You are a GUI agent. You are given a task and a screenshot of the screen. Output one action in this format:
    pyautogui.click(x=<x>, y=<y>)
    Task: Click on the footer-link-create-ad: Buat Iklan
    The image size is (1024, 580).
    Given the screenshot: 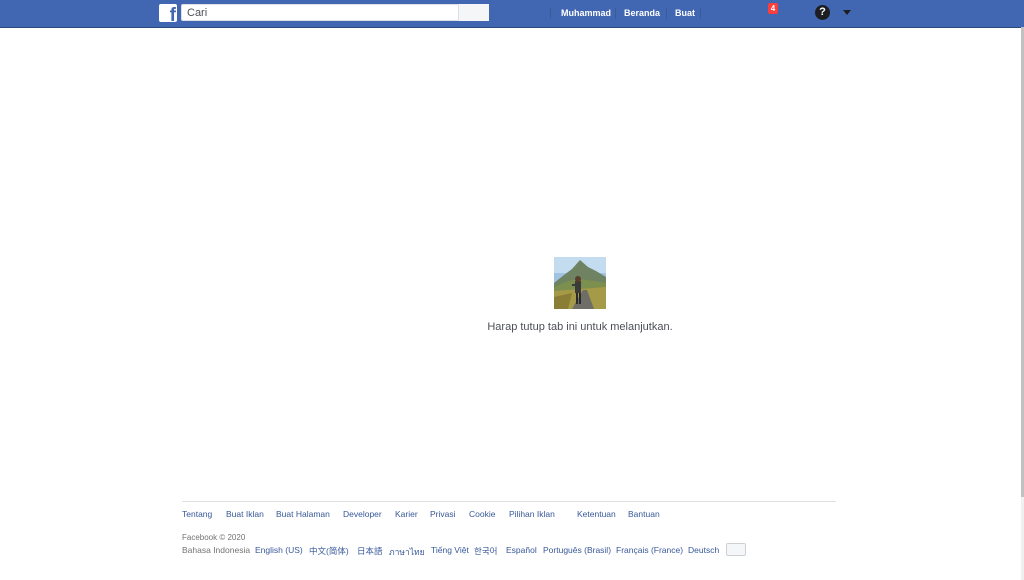 What is the action you would take?
    pyautogui.click(x=245, y=514)
    